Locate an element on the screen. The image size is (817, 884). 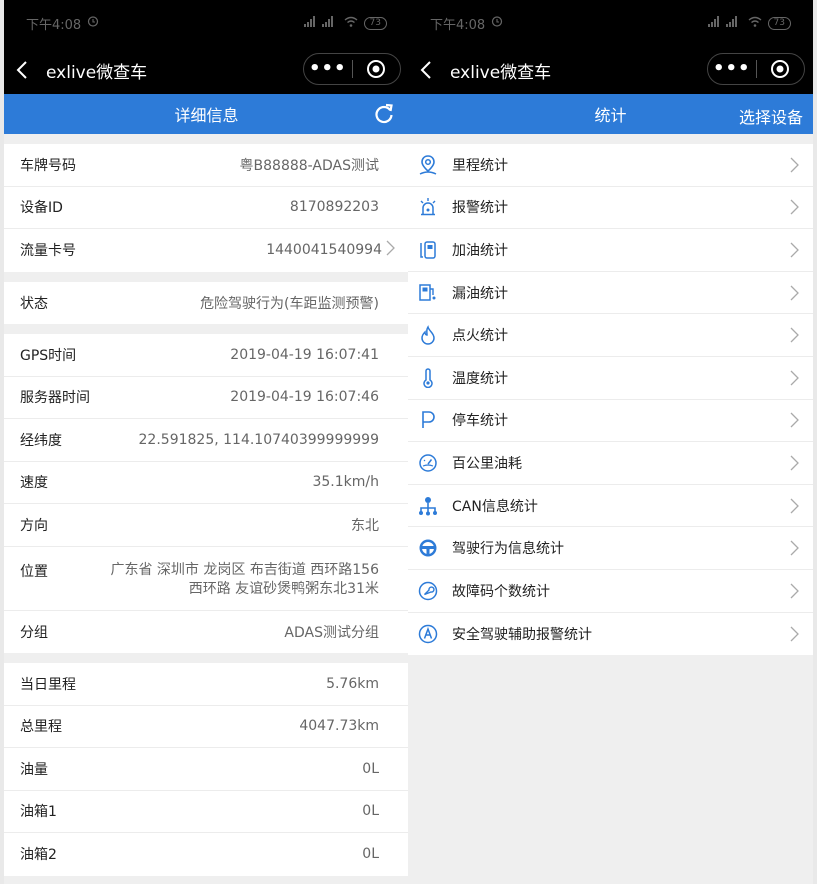
detail-value: 1440041540994 is located at coordinates (324, 250).